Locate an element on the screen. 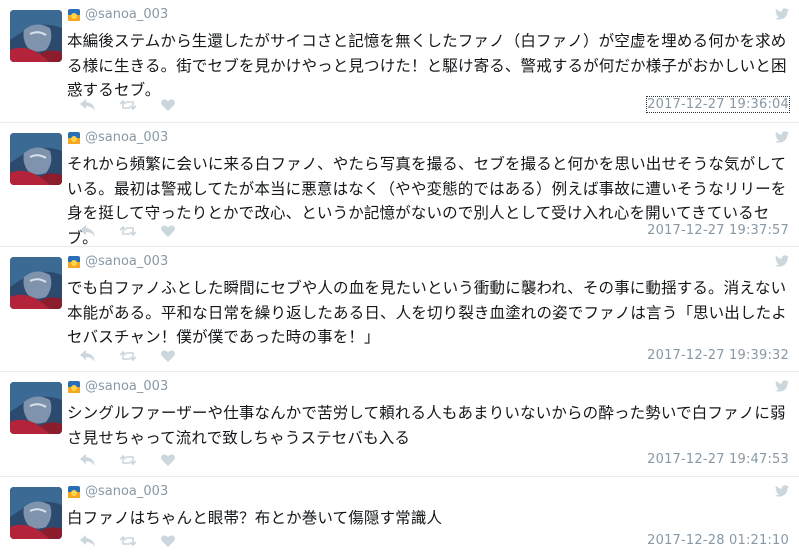 This screenshot has width=799, height=556. tweet-text: 白ファノはちゃんと眼帯？布とか巻いて傷隠す常識人 is located at coordinates (255, 518).